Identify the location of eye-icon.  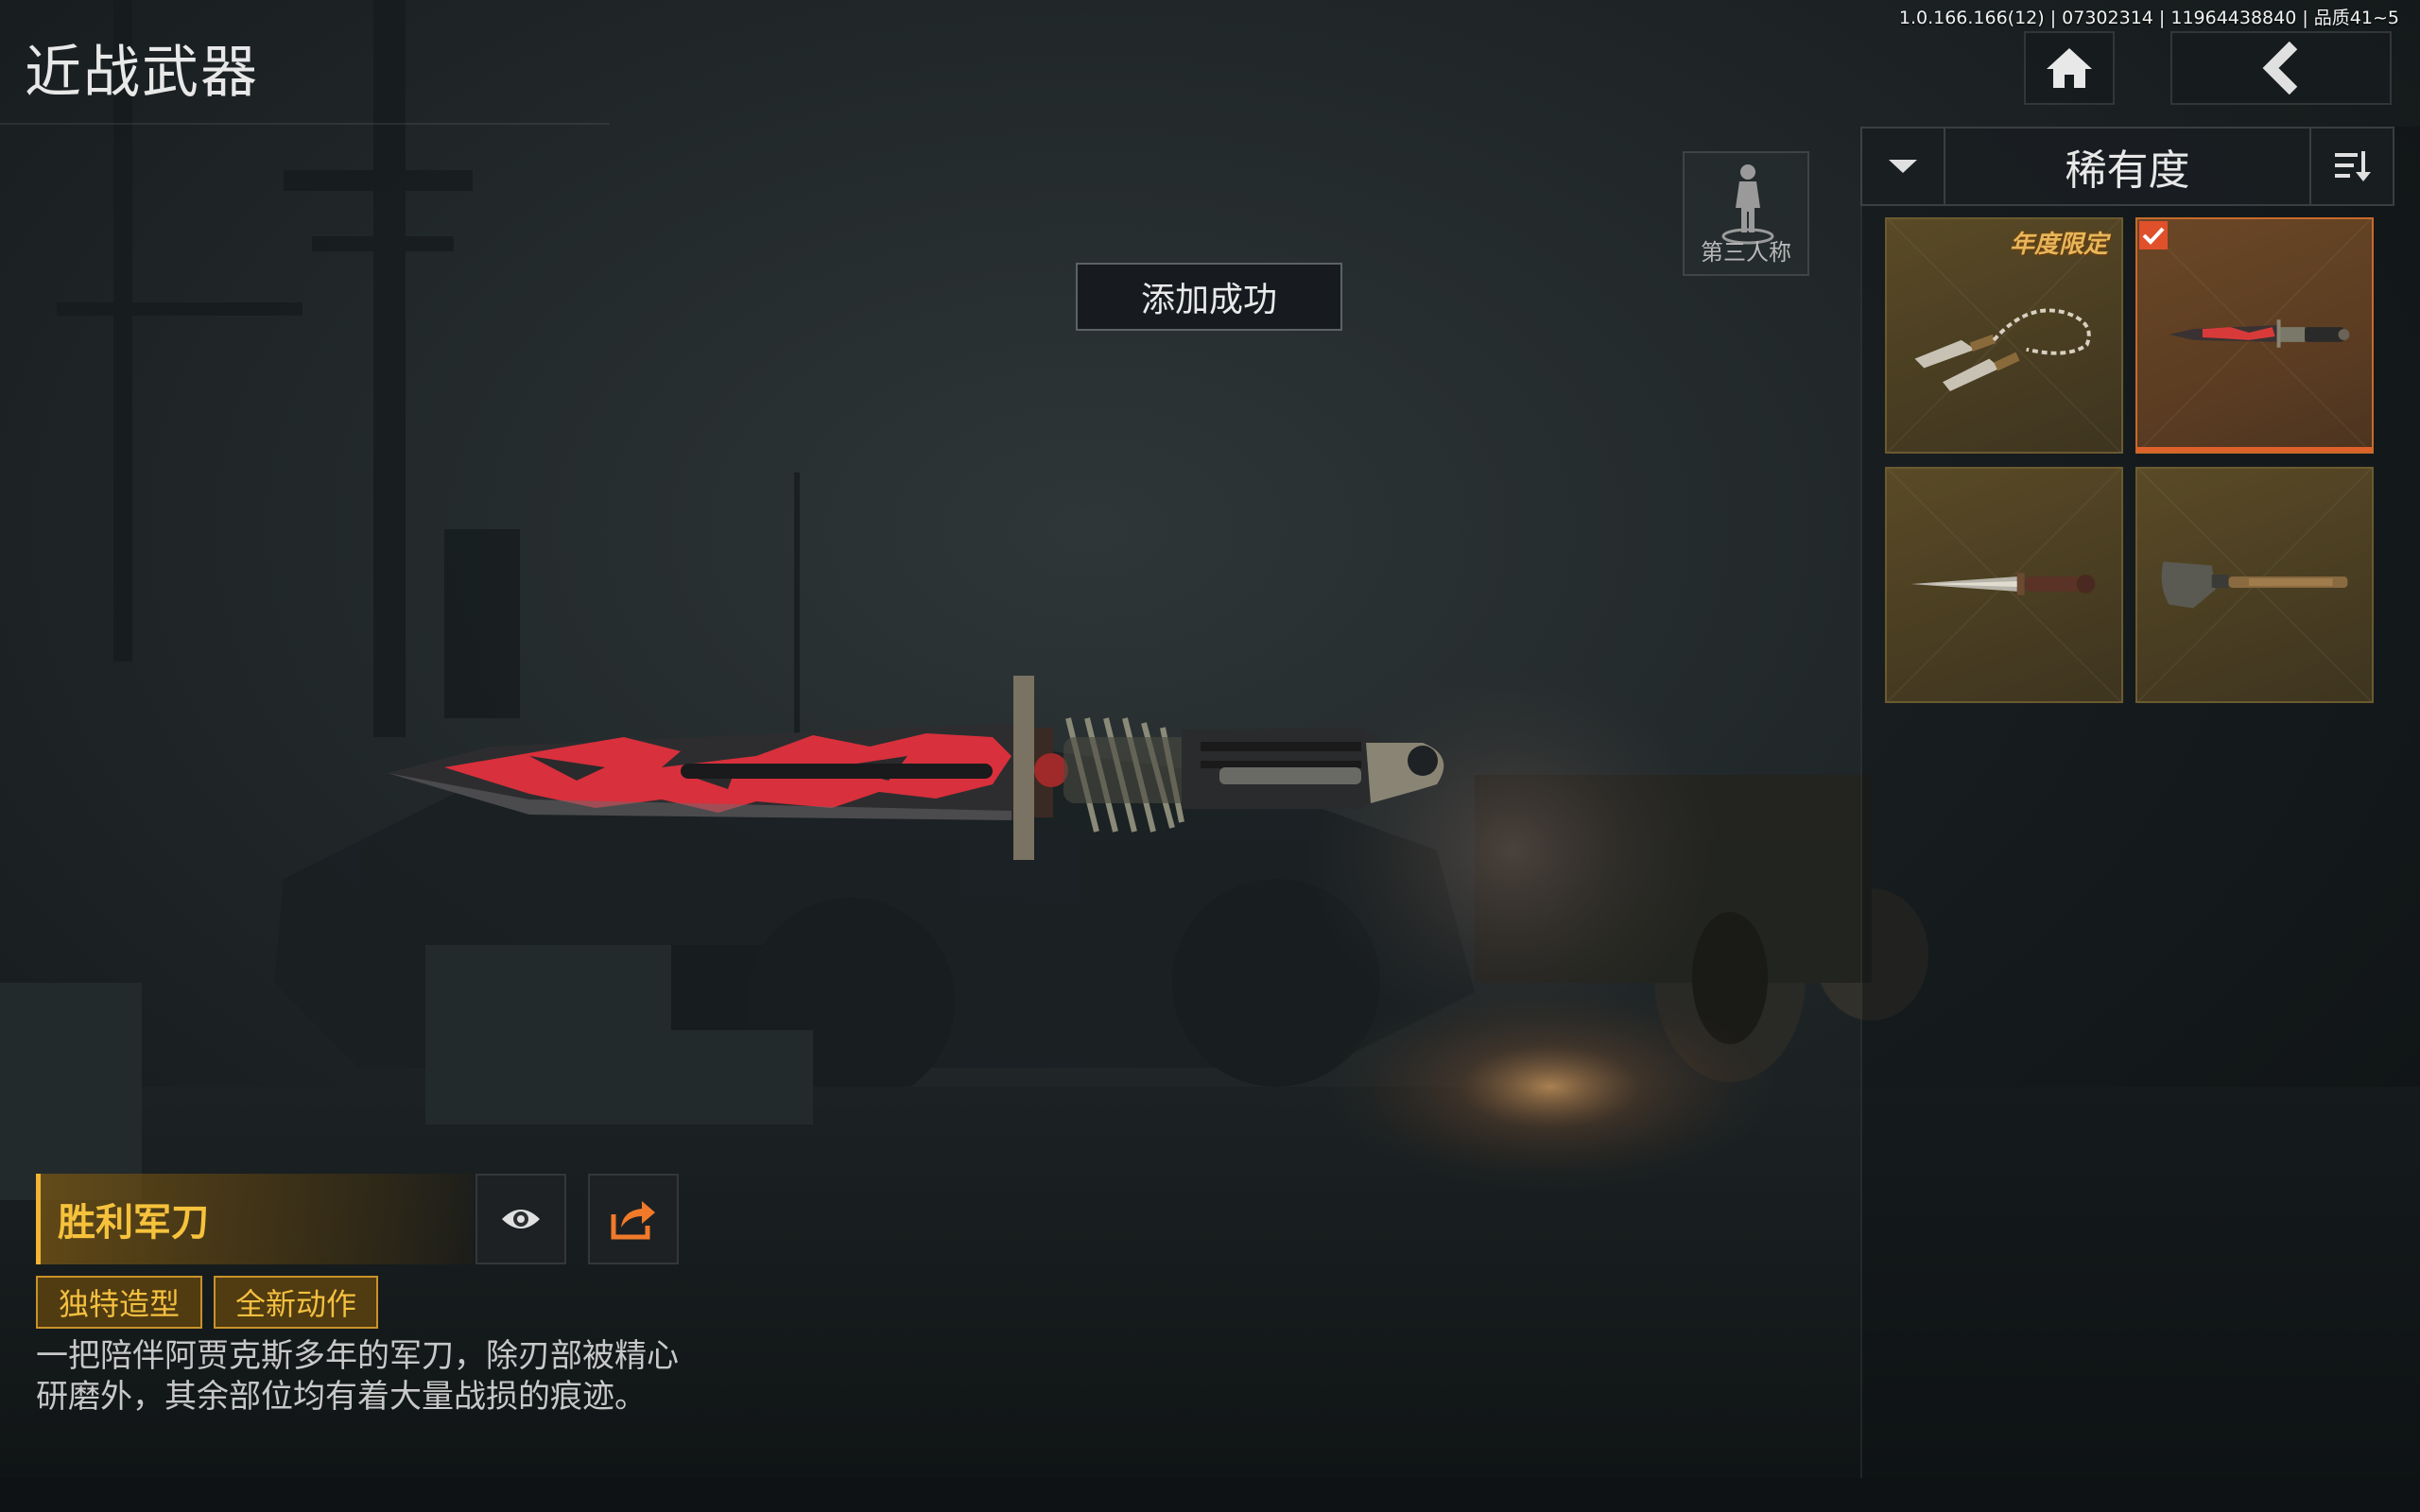
(521, 1219).